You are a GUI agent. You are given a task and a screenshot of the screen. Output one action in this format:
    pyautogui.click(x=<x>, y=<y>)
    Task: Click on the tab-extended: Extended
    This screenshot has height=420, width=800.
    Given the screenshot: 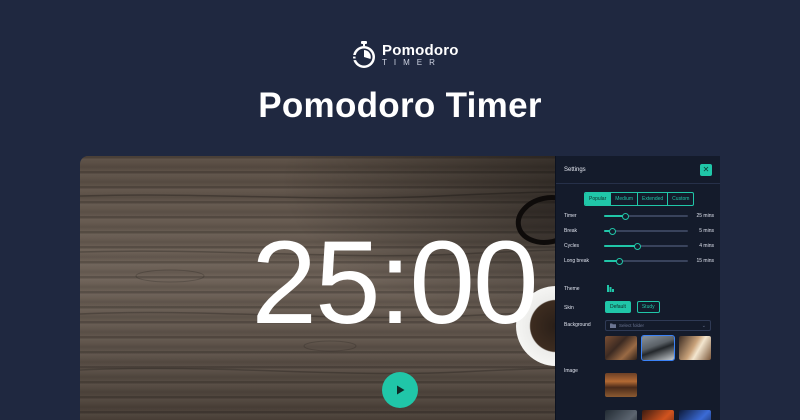 What is the action you would take?
    pyautogui.click(x=653, y=199)
    